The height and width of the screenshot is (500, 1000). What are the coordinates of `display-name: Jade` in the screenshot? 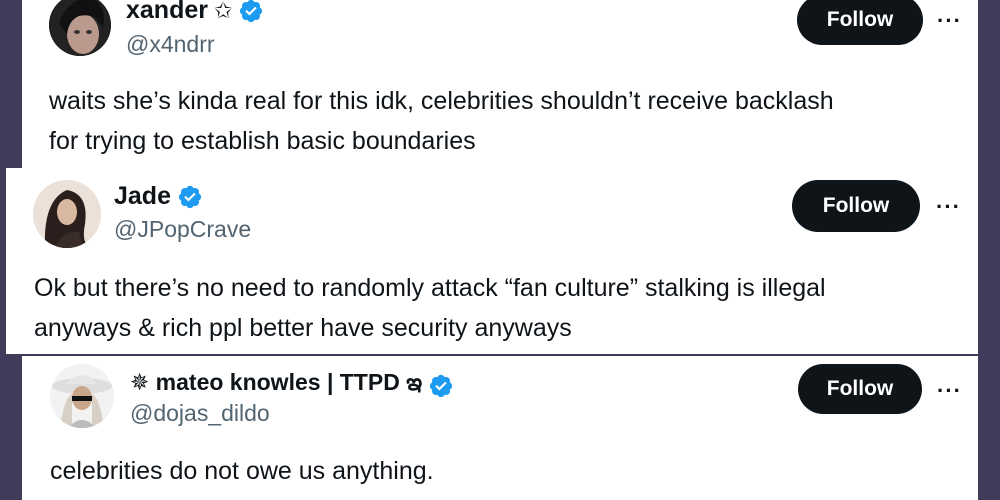 It's located at (142, 196).